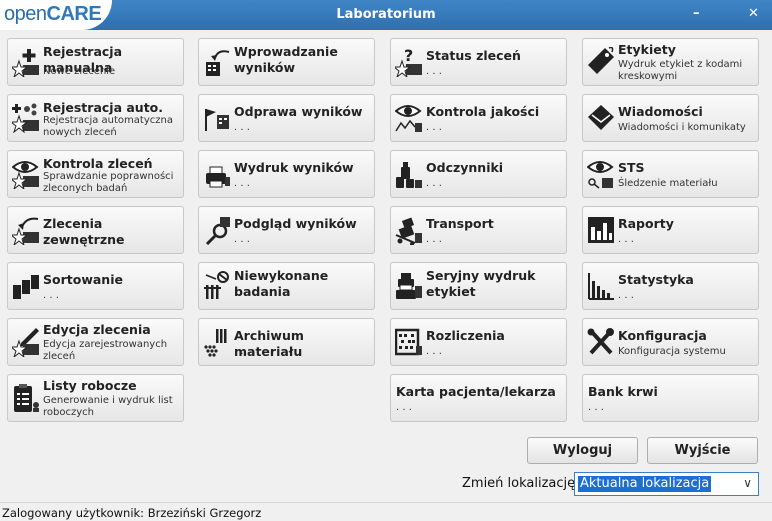  Describe the element at coordinates (25, 175) in the screenshot. I see `eye-star-icon` at that location.